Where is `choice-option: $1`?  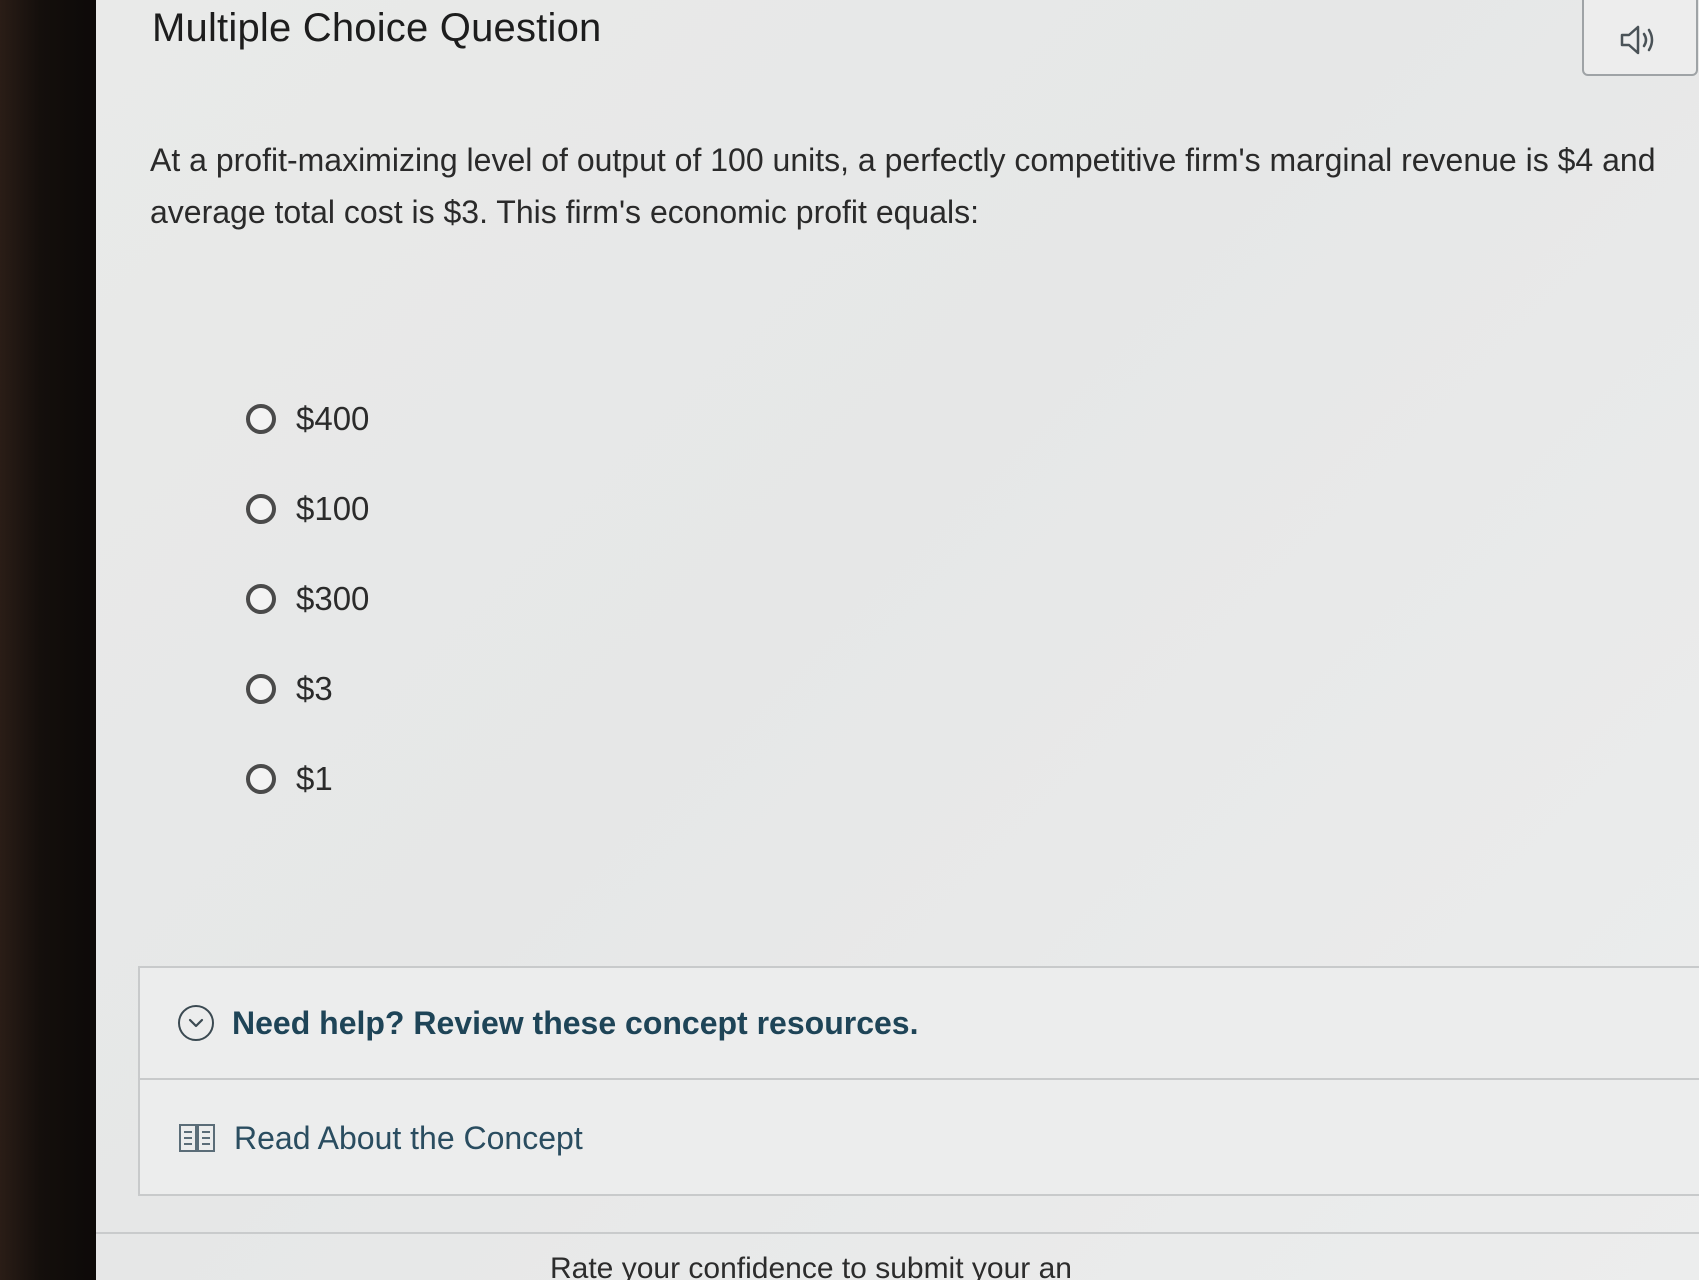
choice-option: $1 is located at coordinates (289, 779).